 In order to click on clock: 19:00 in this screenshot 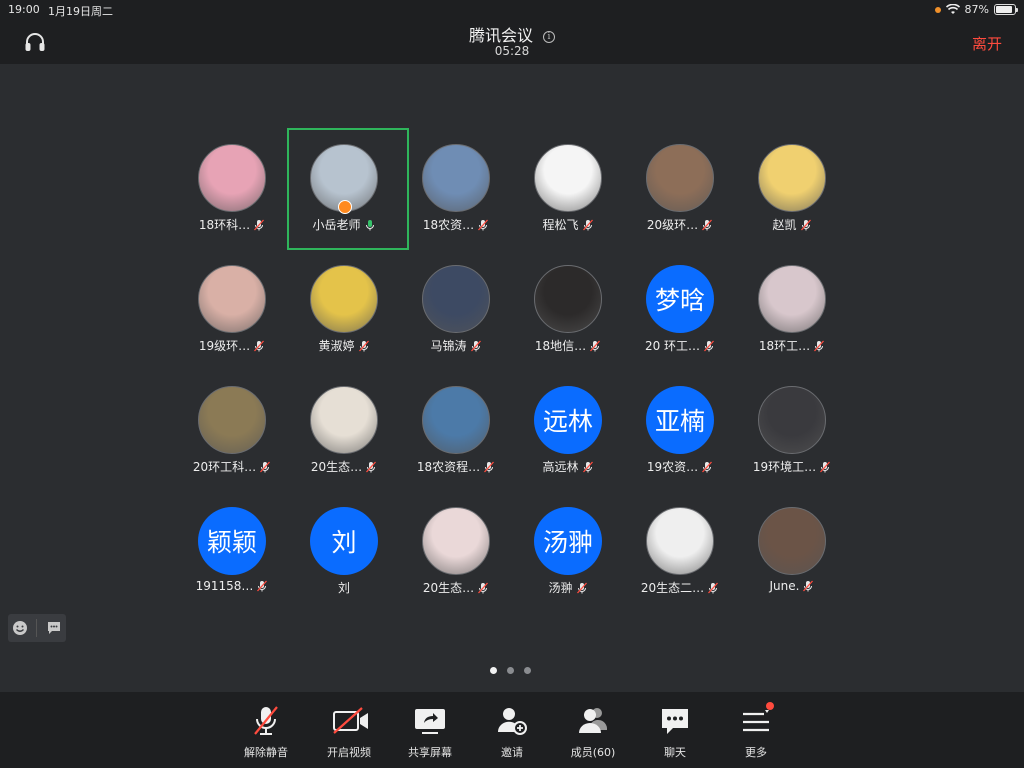, I will do `click(24, 9)`.